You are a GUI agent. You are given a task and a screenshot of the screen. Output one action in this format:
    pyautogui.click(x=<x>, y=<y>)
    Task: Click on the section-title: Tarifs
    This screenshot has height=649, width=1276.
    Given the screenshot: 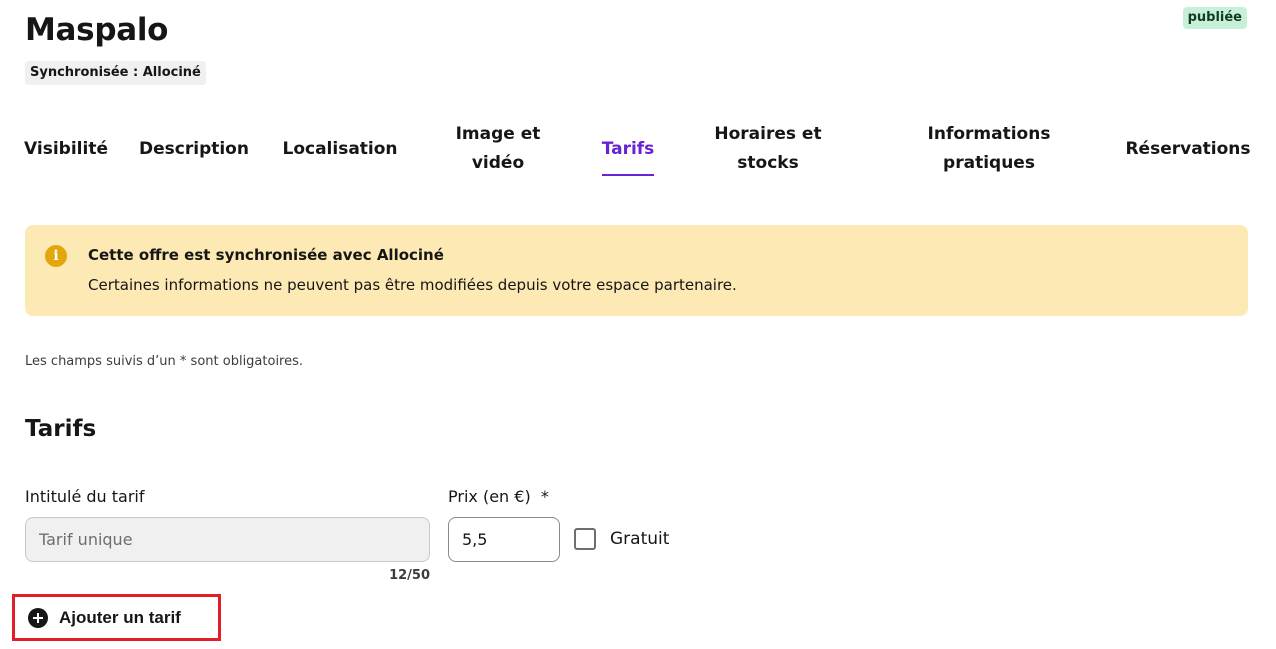 What is the action you would take?
    pyautogui.click(x=61, y=429)
    